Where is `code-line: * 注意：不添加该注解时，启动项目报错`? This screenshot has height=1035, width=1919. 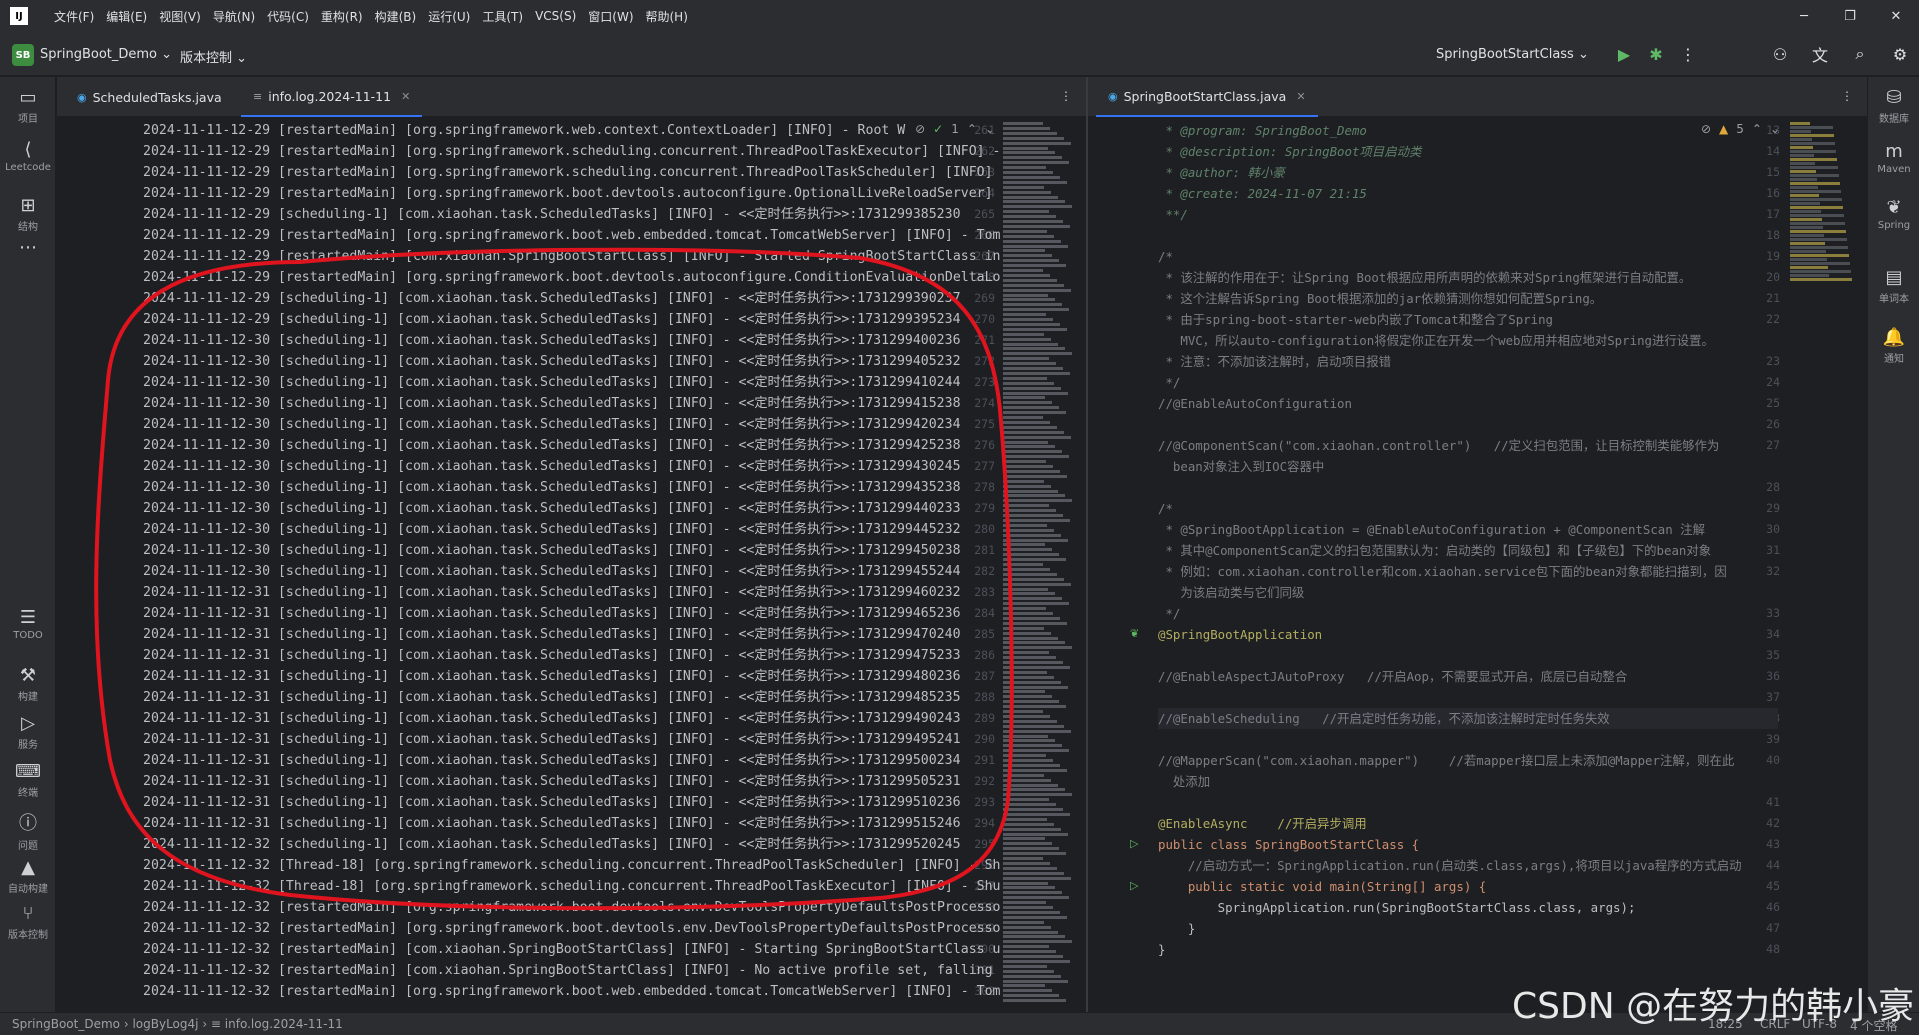
code-line: * 注意：不添加该注解时，启动项目报错 is located at coordinates (1274, 361).